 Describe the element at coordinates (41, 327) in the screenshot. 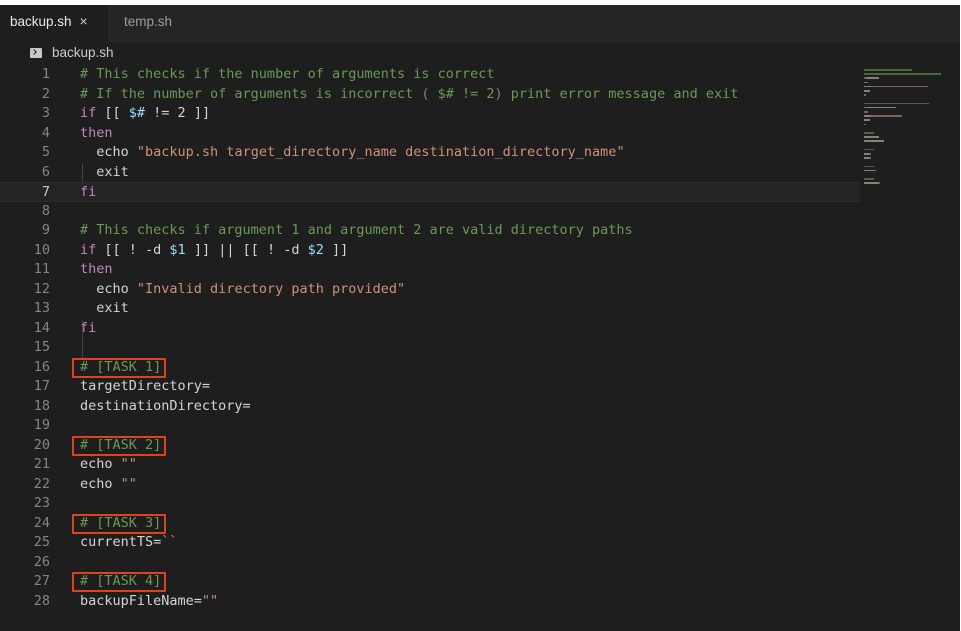

I see `line-number: 14` at that location.